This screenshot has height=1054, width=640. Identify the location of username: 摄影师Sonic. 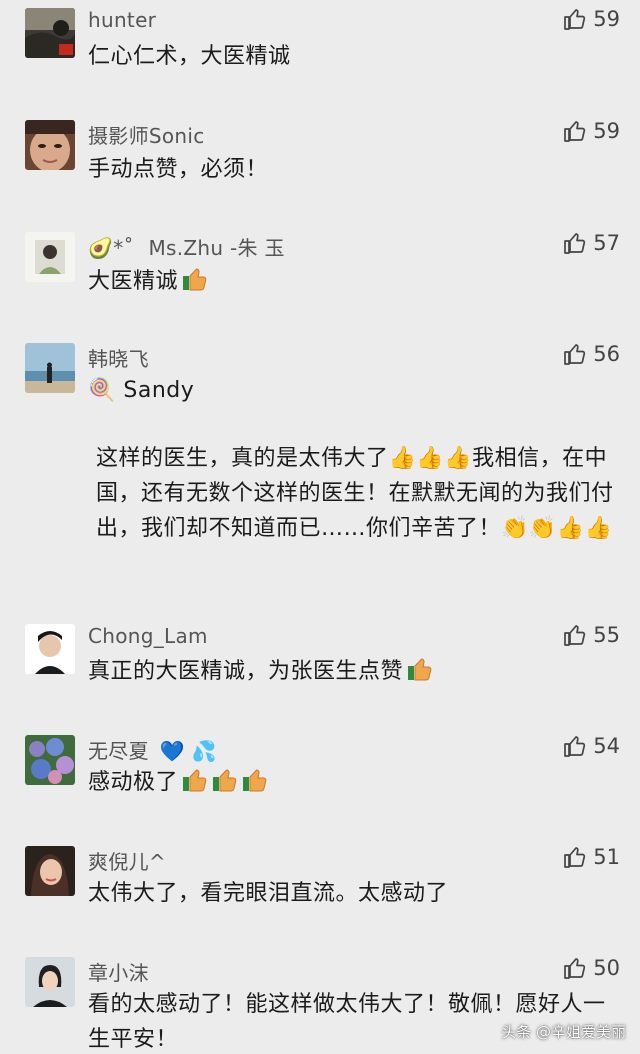
(146, 134).